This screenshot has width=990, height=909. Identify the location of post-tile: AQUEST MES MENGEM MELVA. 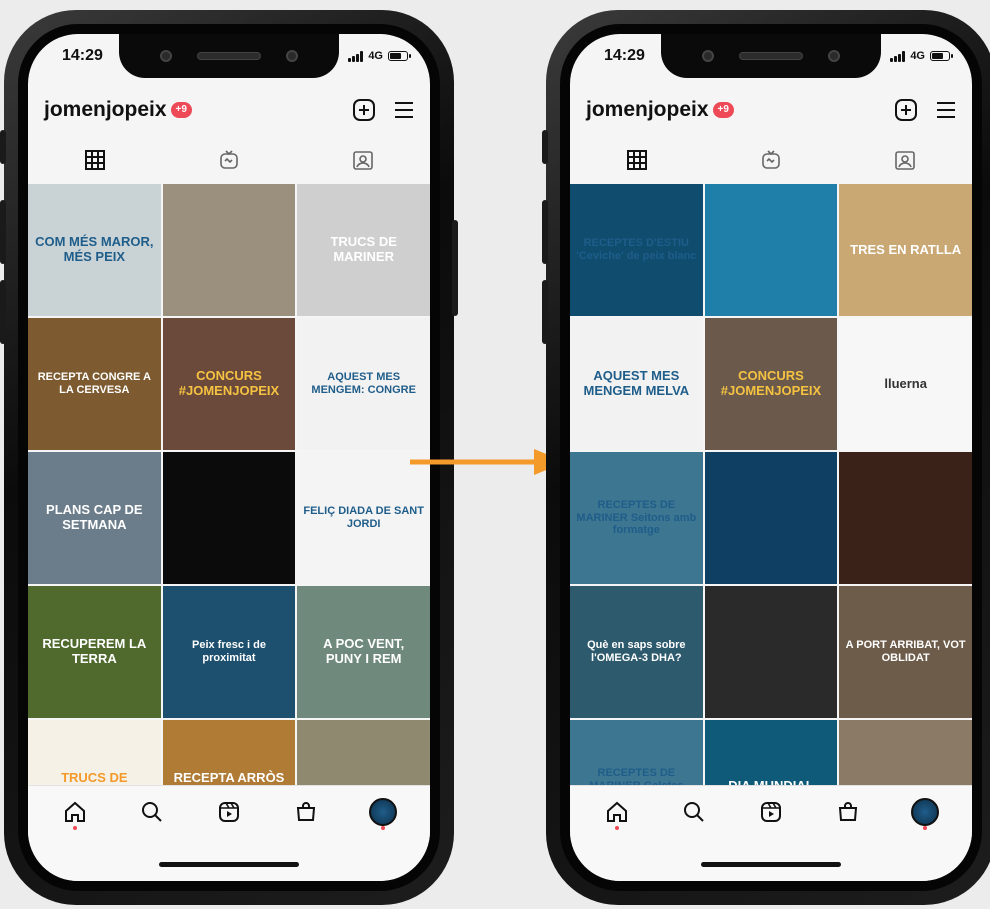
(636, 384).